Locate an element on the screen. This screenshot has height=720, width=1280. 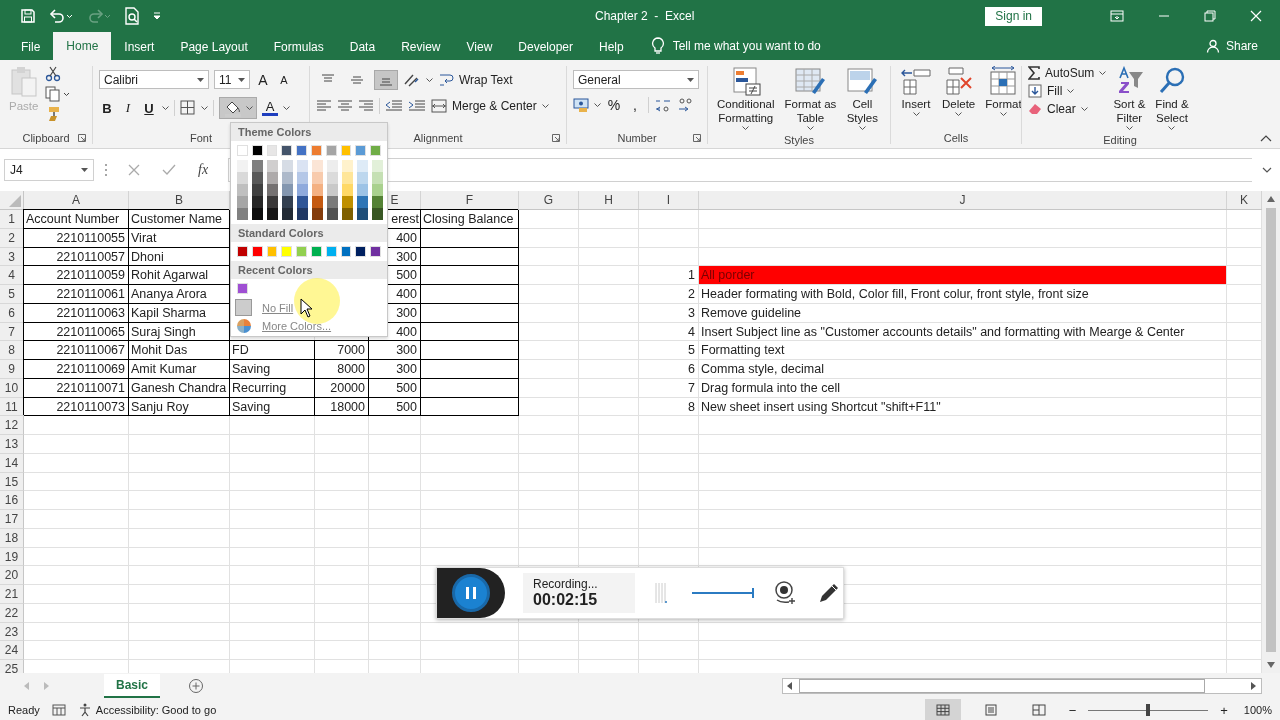
ribbon-tab: Review is located at coordinates (421, 47).